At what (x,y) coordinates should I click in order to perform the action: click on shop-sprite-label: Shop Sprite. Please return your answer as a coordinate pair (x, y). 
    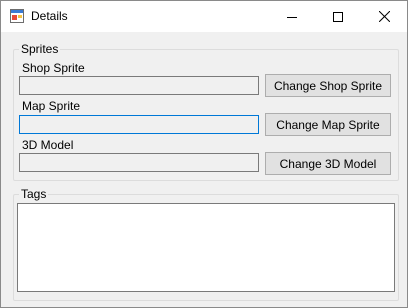
    Looking at the image, I should click on (53, 68).